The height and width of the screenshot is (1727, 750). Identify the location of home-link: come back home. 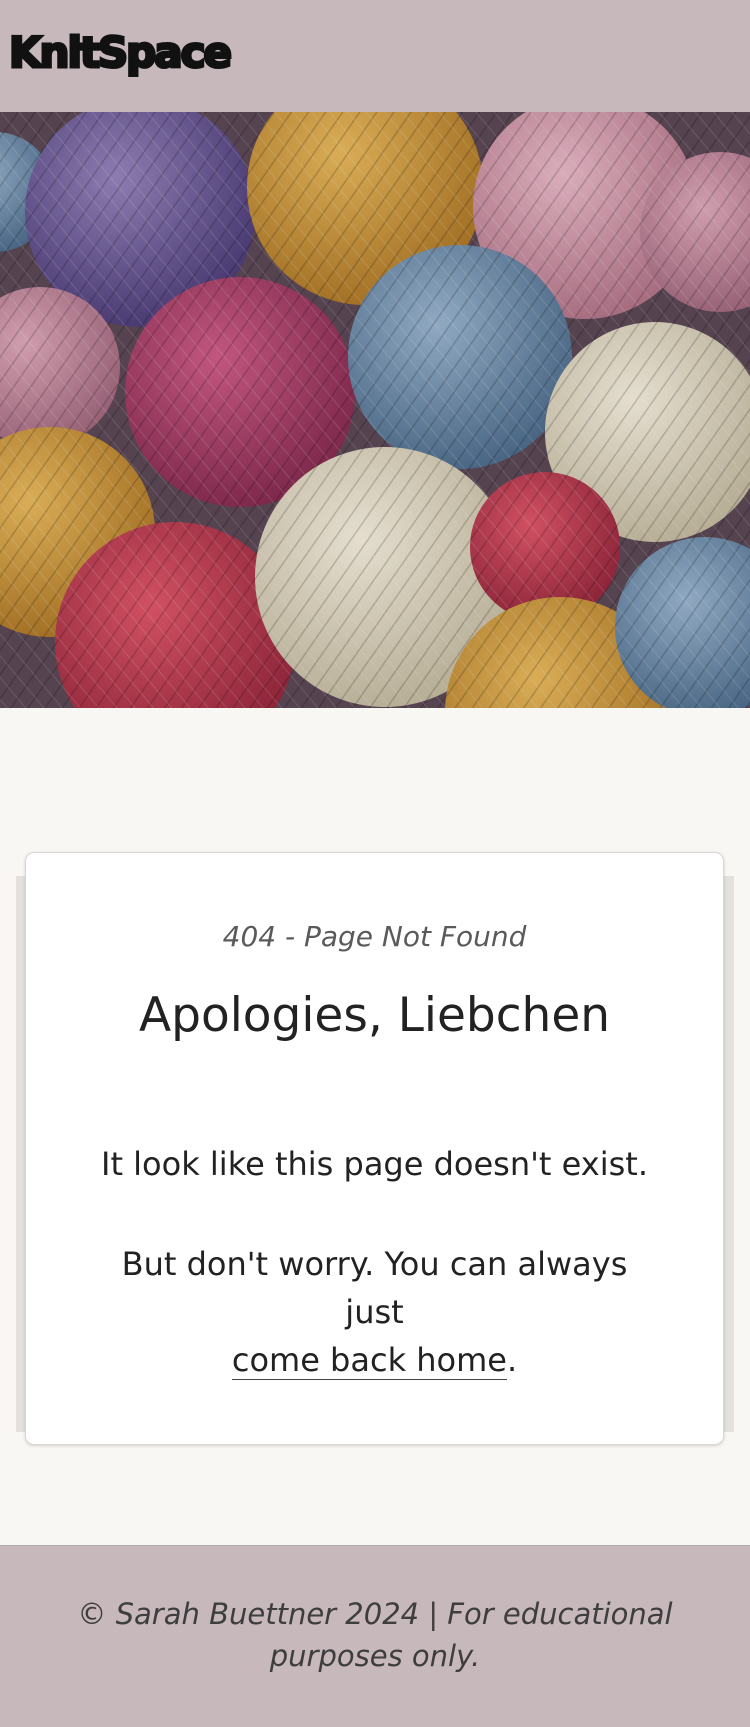
(369, 1360).